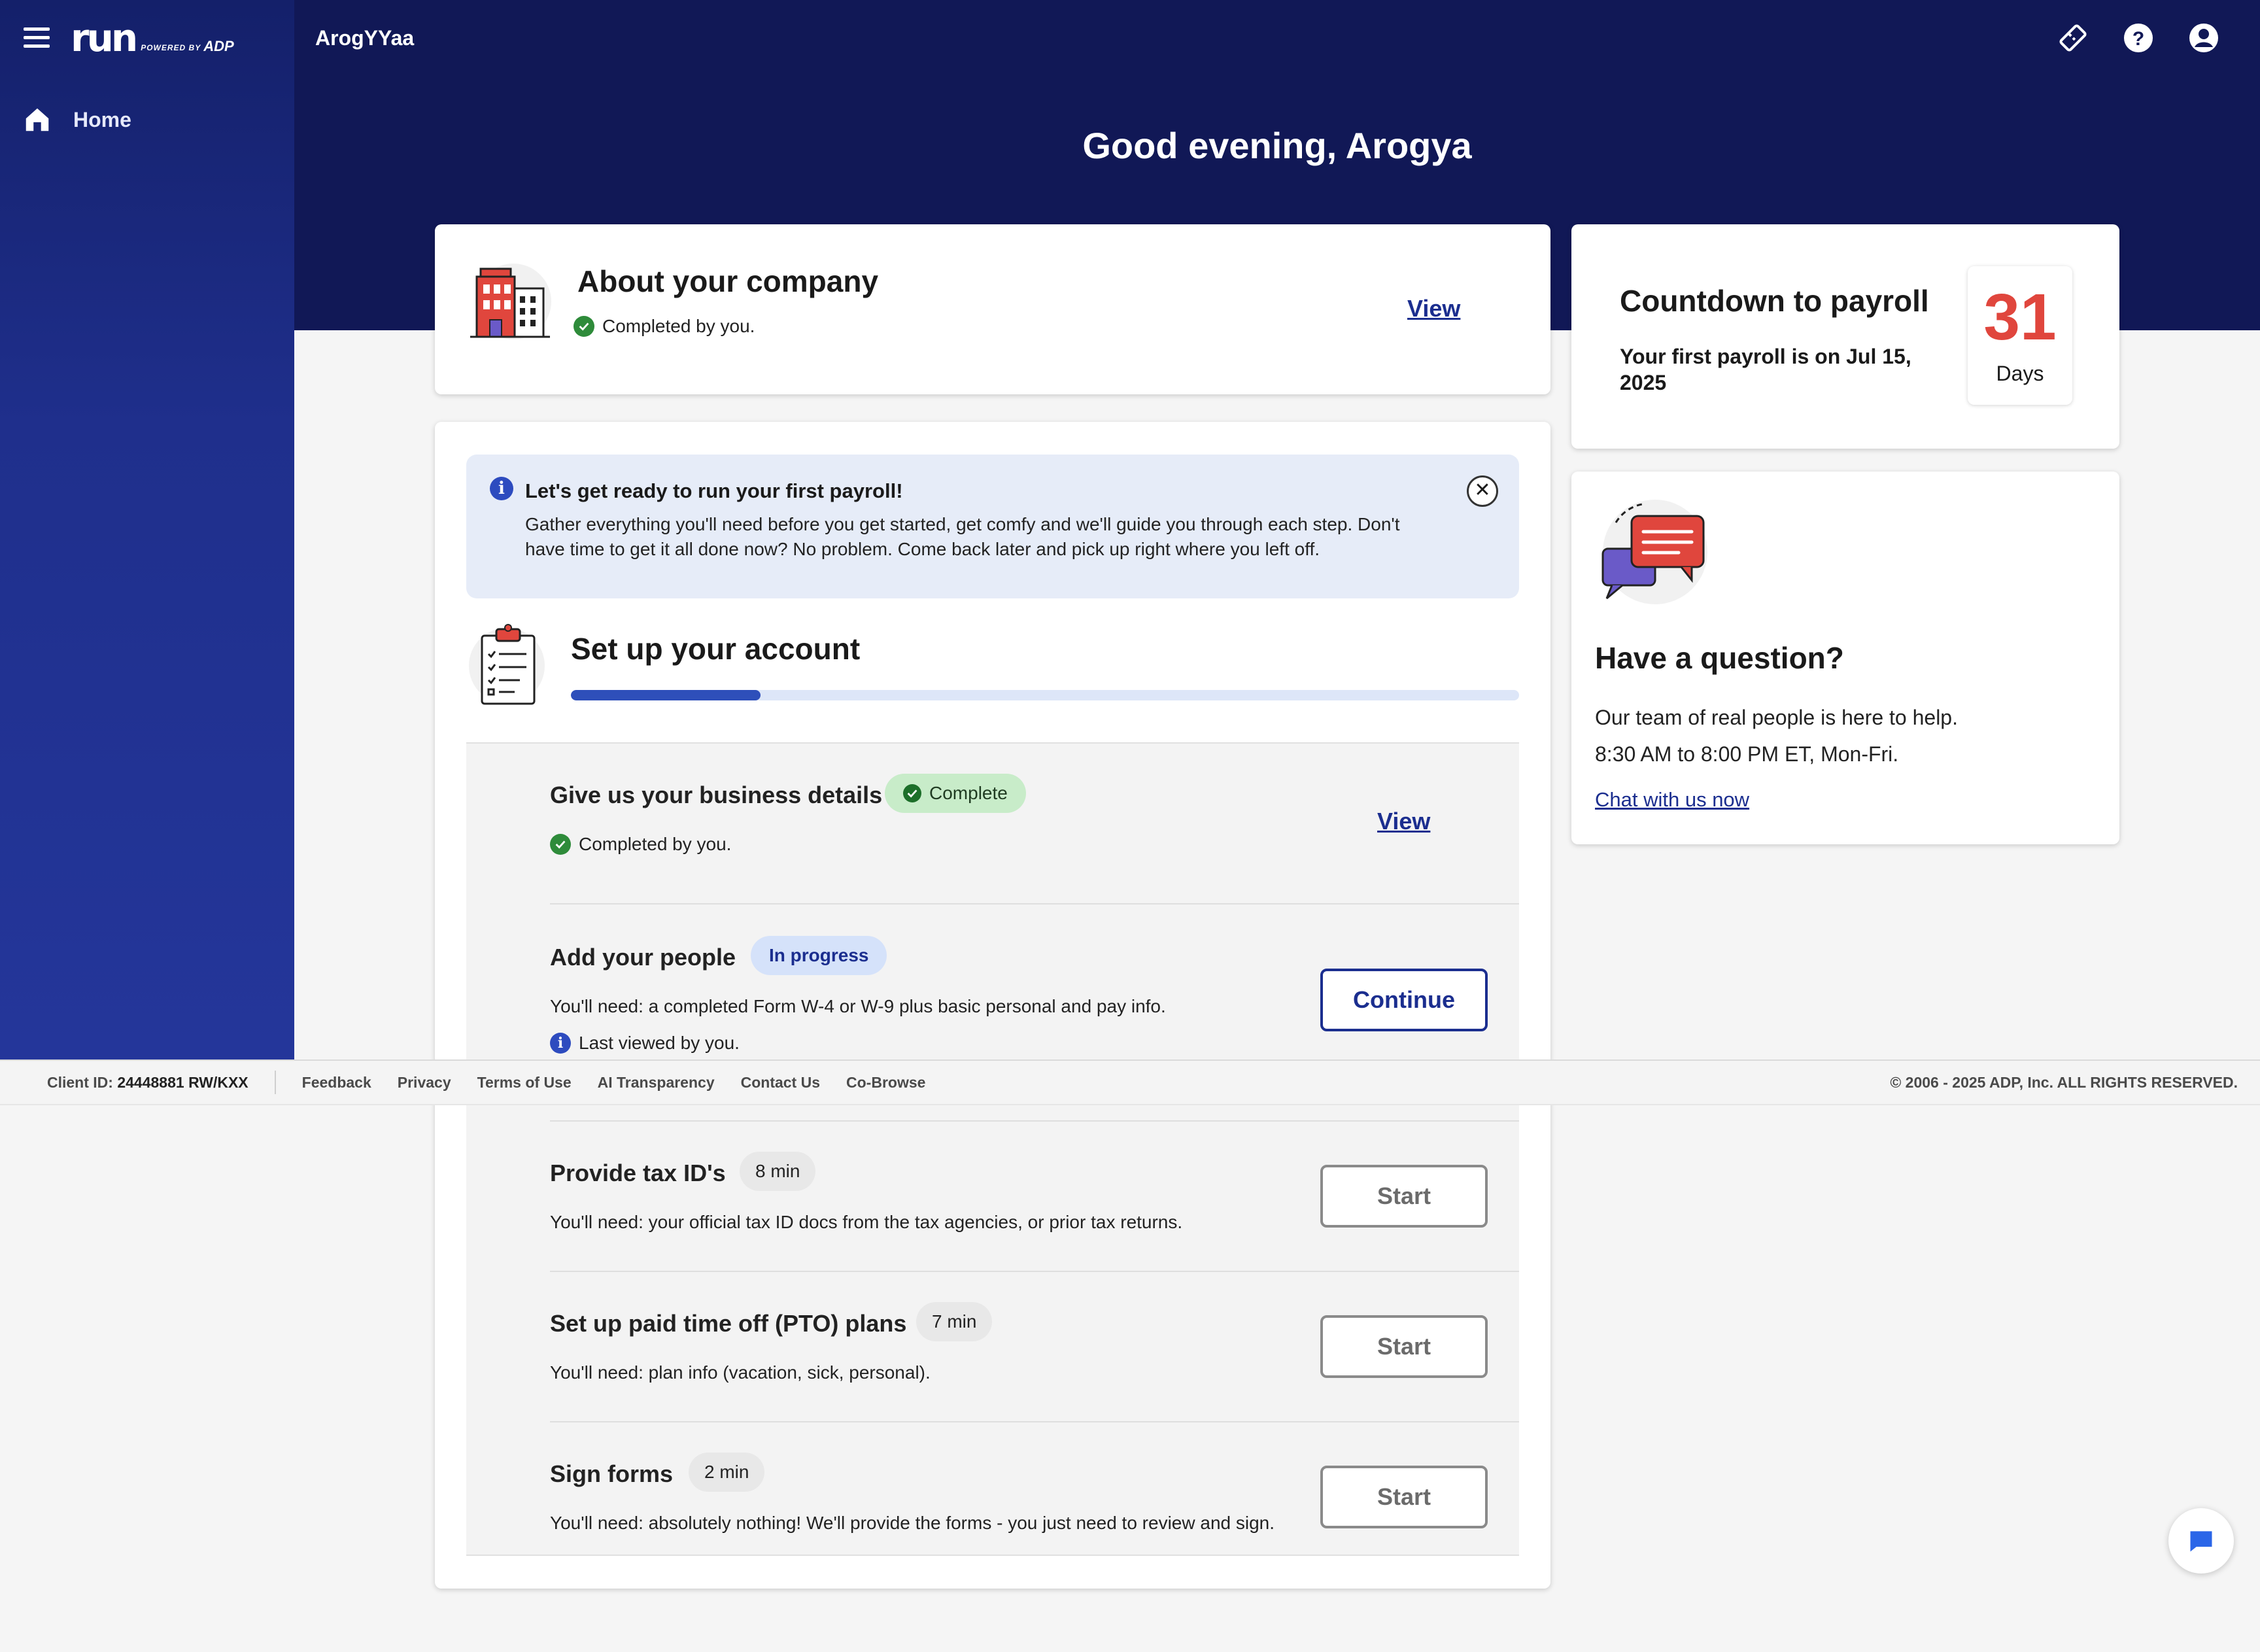 This screenshot has height=1652, width=2260. What do you see at coordinates (640, 845) in the screenshot?
I see `task-status: Completed by you.` at bounding box center [640, 845].